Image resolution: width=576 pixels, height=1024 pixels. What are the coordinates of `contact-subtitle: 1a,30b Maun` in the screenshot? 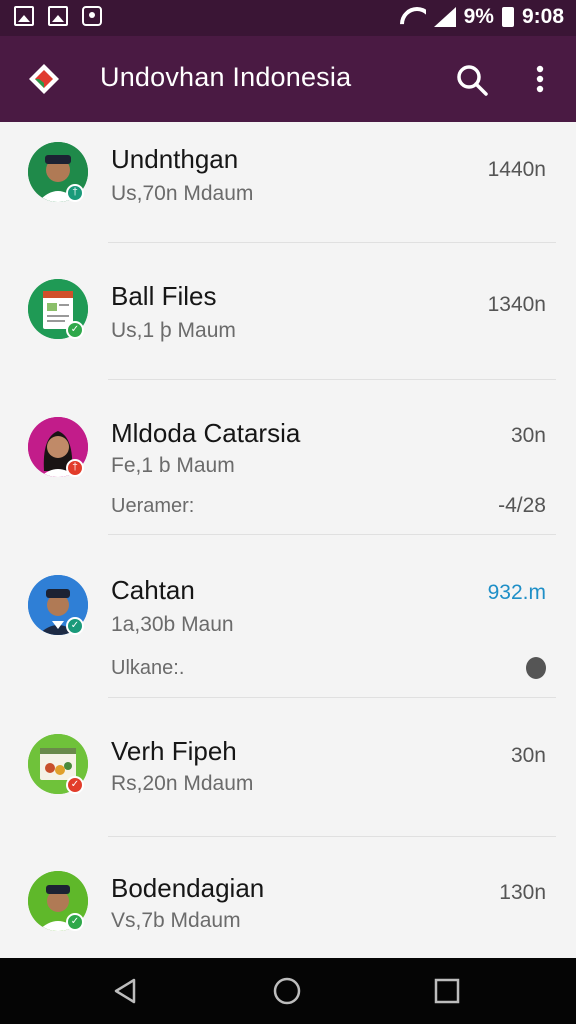 It's located at (172, 624).